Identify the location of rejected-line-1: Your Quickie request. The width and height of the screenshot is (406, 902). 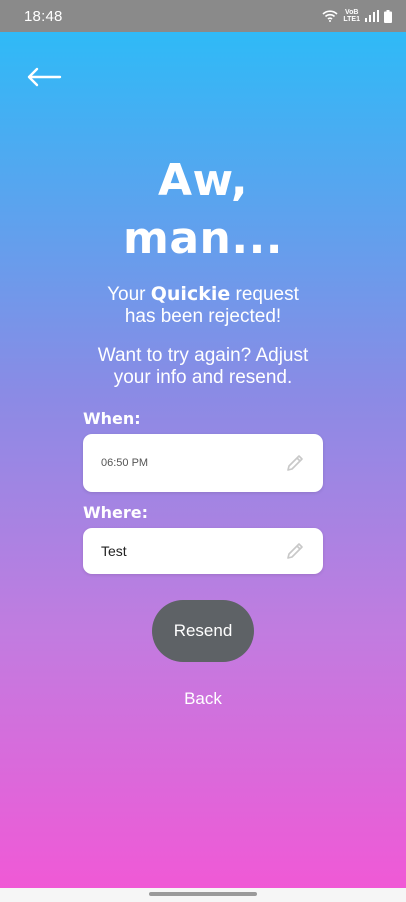
(203, 294).